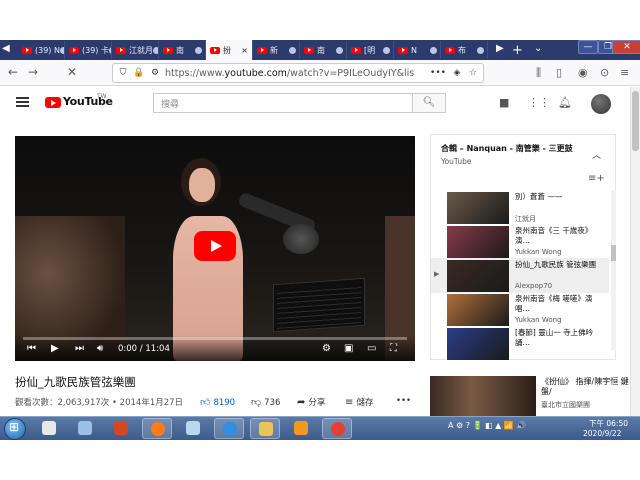 This screenshot has height=480, width=640. What do you see at coordinates (88, 50) in the screenshot?
I see `browser-tab: (39) 卡` at bounding box center [88, 50].